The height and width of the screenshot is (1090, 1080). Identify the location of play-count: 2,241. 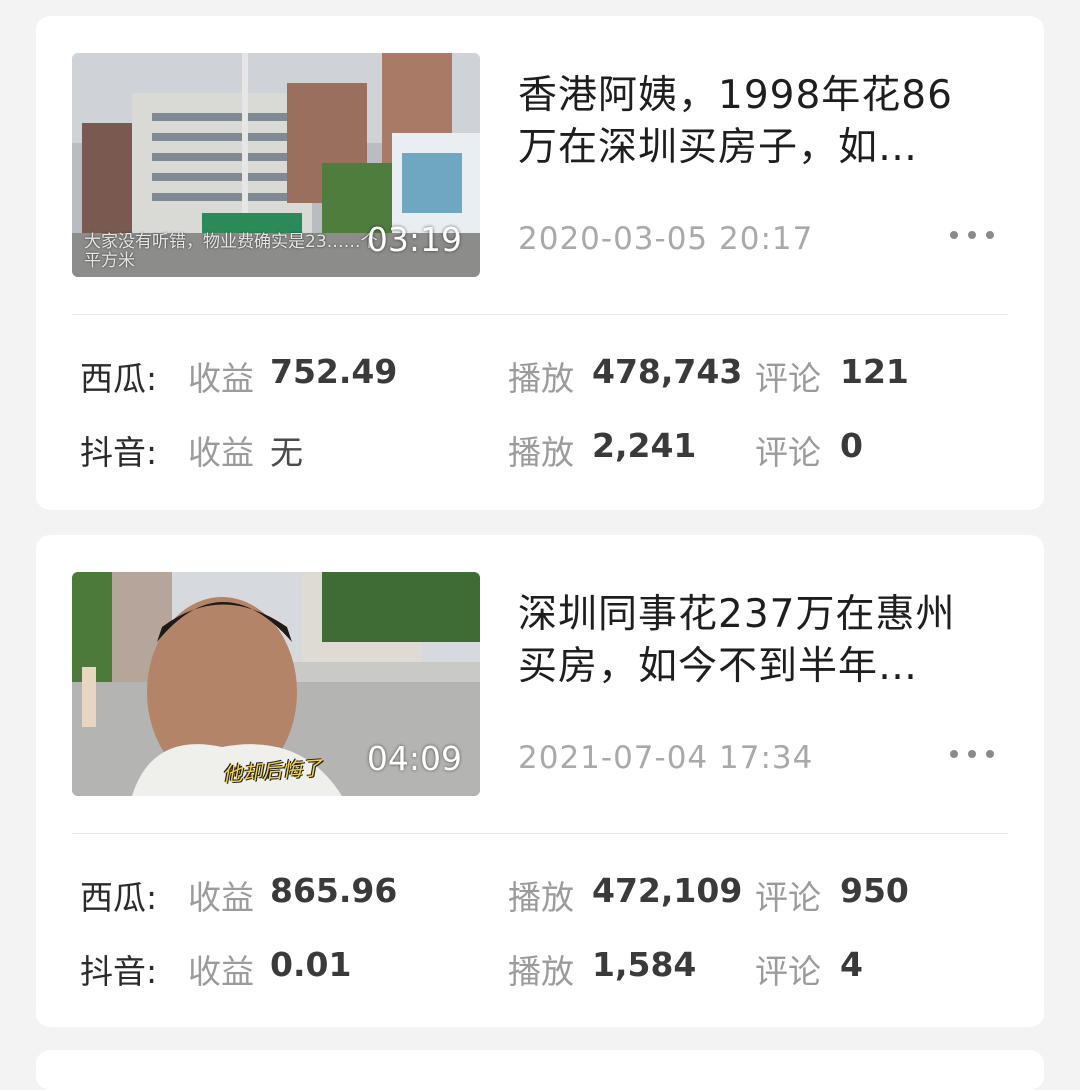
(644, 445).